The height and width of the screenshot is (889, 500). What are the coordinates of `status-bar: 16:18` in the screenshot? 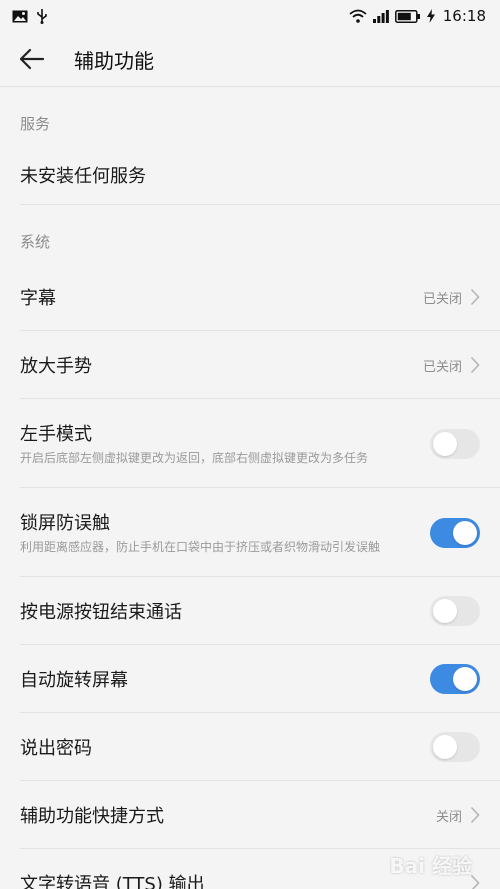 It's located at (250, 16).